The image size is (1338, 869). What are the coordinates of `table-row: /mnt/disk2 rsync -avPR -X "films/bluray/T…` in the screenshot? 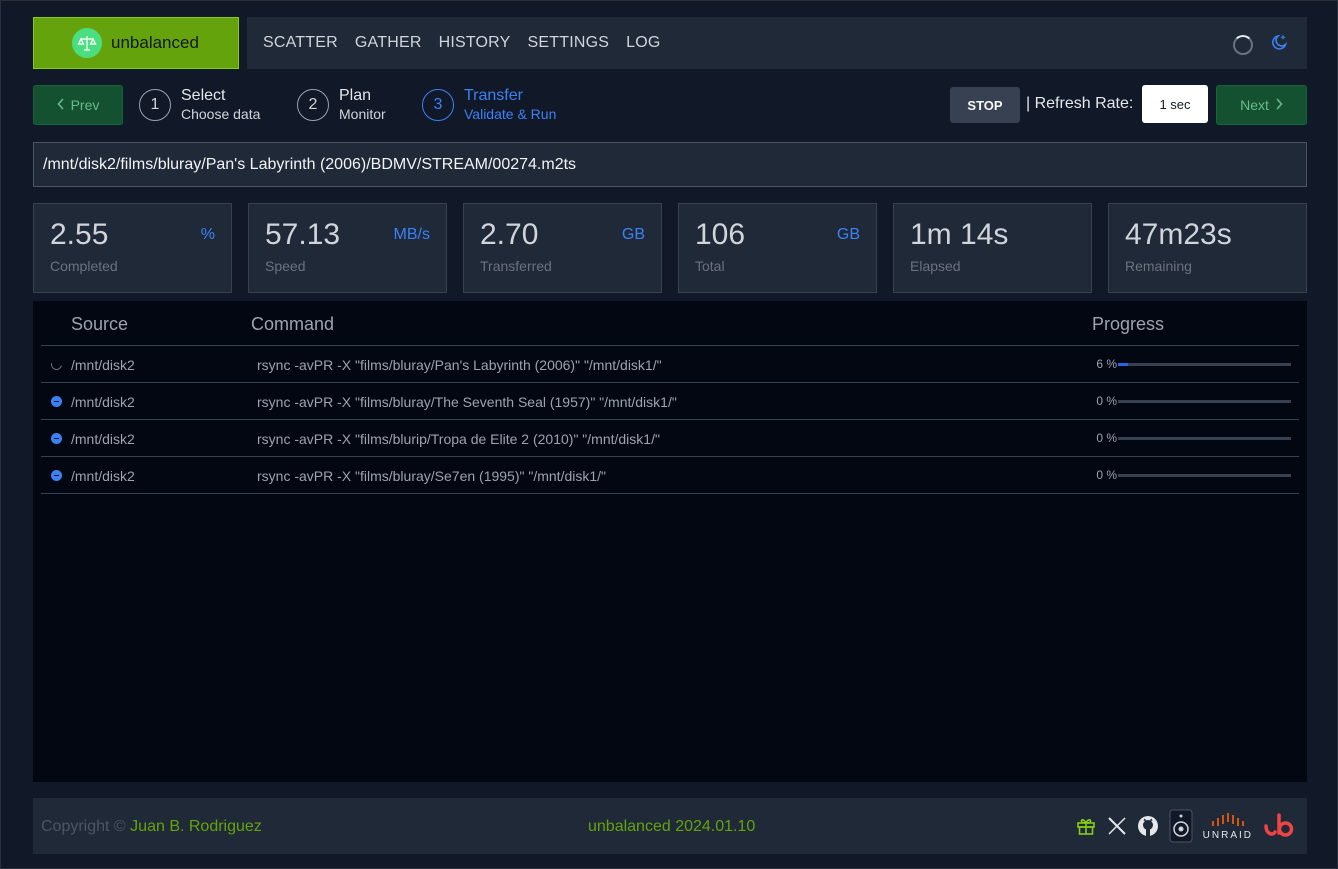 It's located at (670, 401).